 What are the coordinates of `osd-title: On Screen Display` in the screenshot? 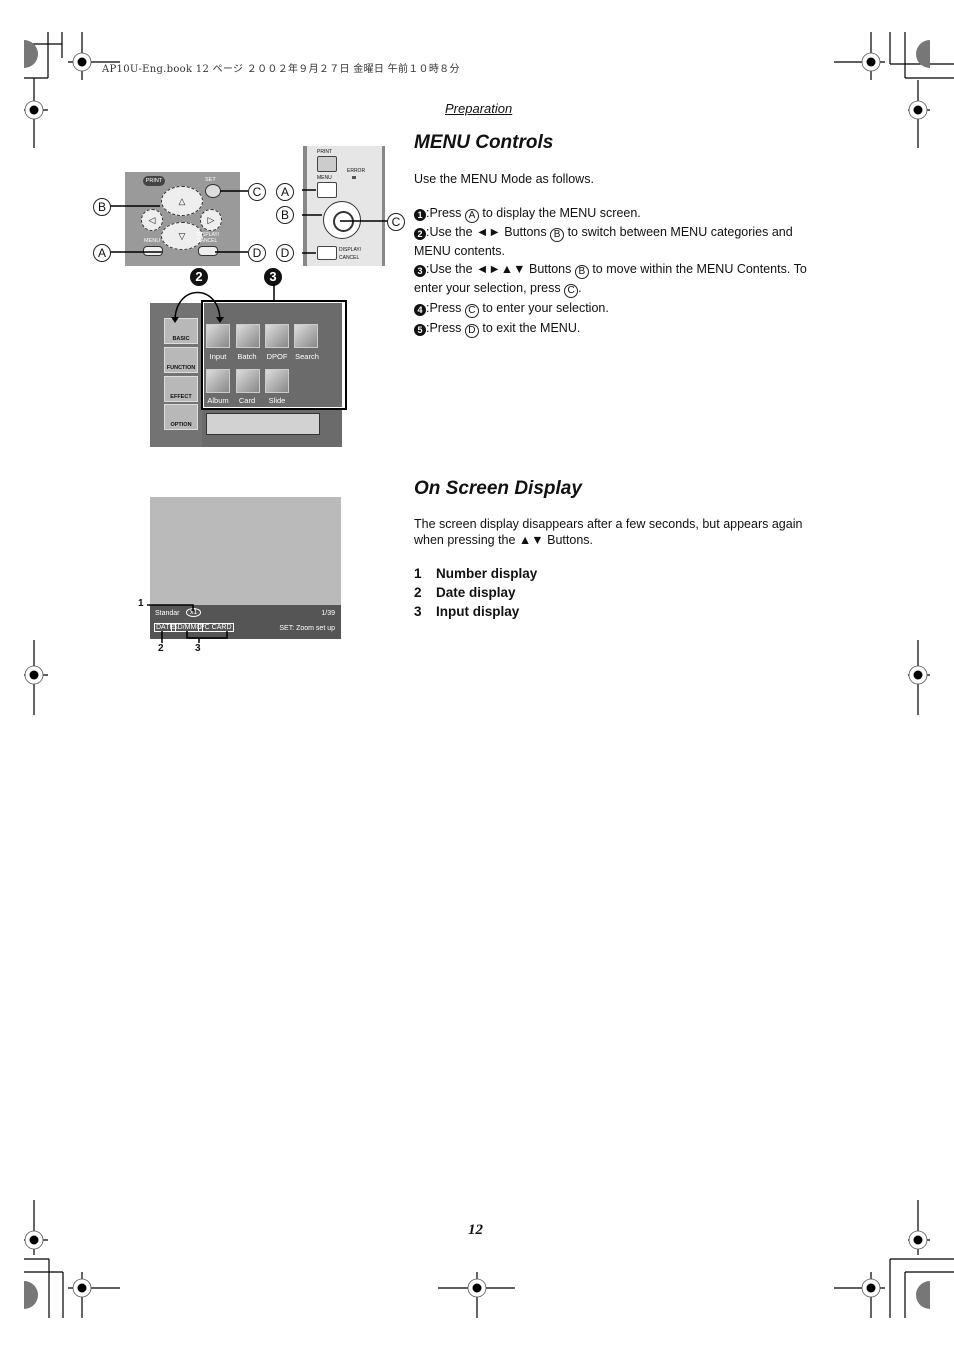 It's located at (498, 488).